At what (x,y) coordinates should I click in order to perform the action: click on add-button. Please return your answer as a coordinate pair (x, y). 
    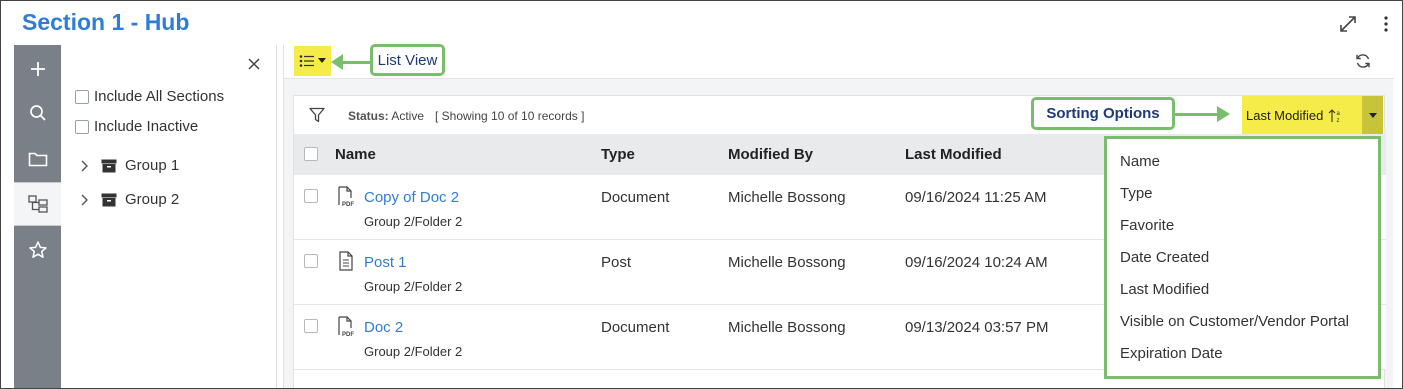
    Looking at the image, I should click on (37, 69).